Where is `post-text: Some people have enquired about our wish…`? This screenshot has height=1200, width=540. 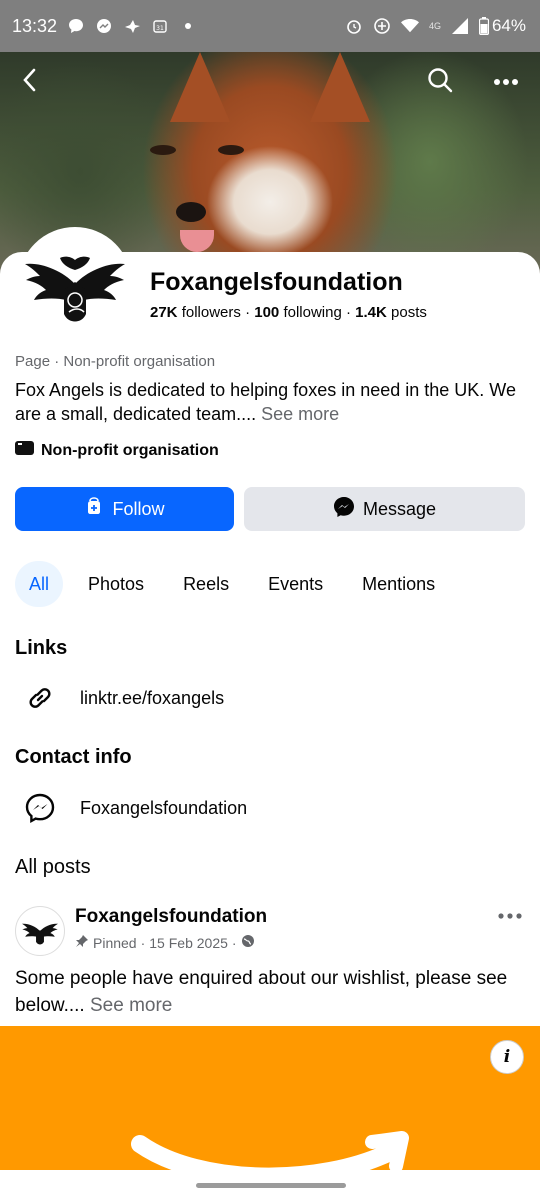 post-text: Some people have enquired about our wish… is located at coordinates (261, 992).